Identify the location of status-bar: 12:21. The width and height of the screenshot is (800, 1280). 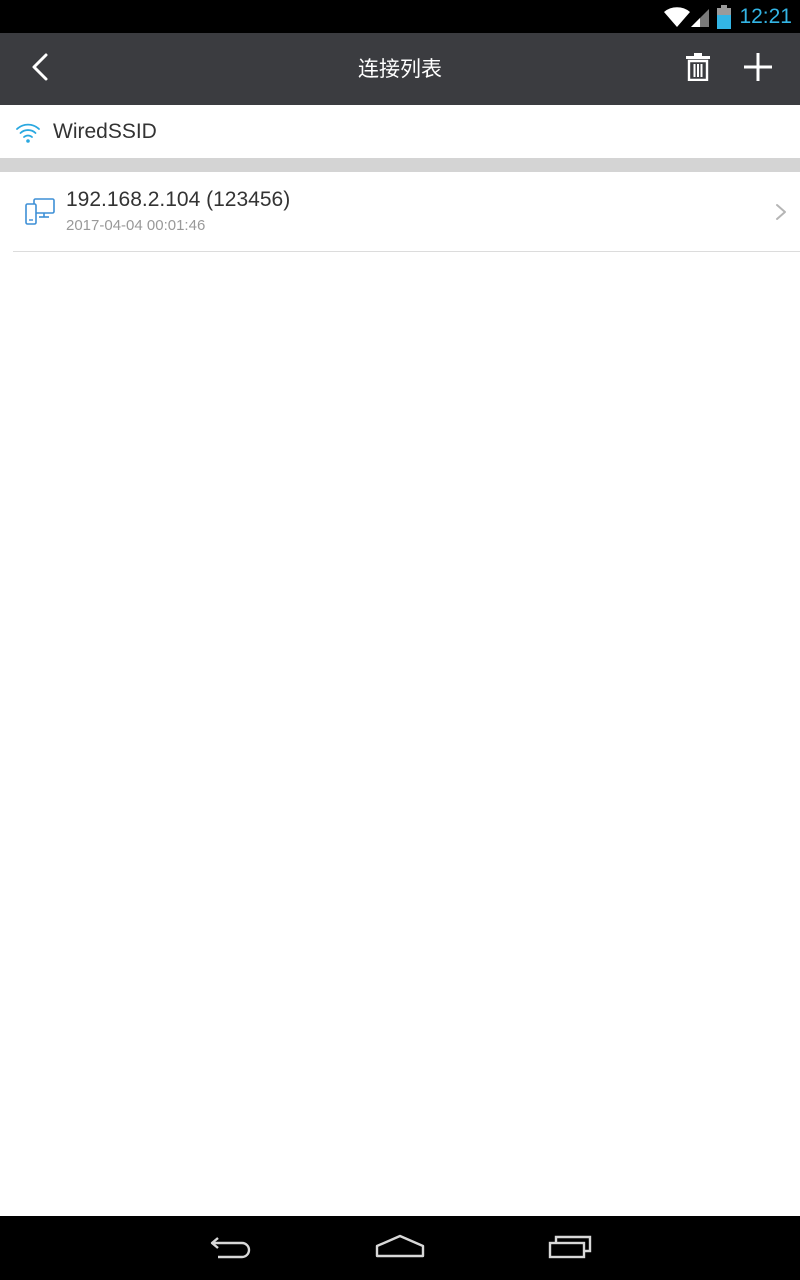
(400, 16).